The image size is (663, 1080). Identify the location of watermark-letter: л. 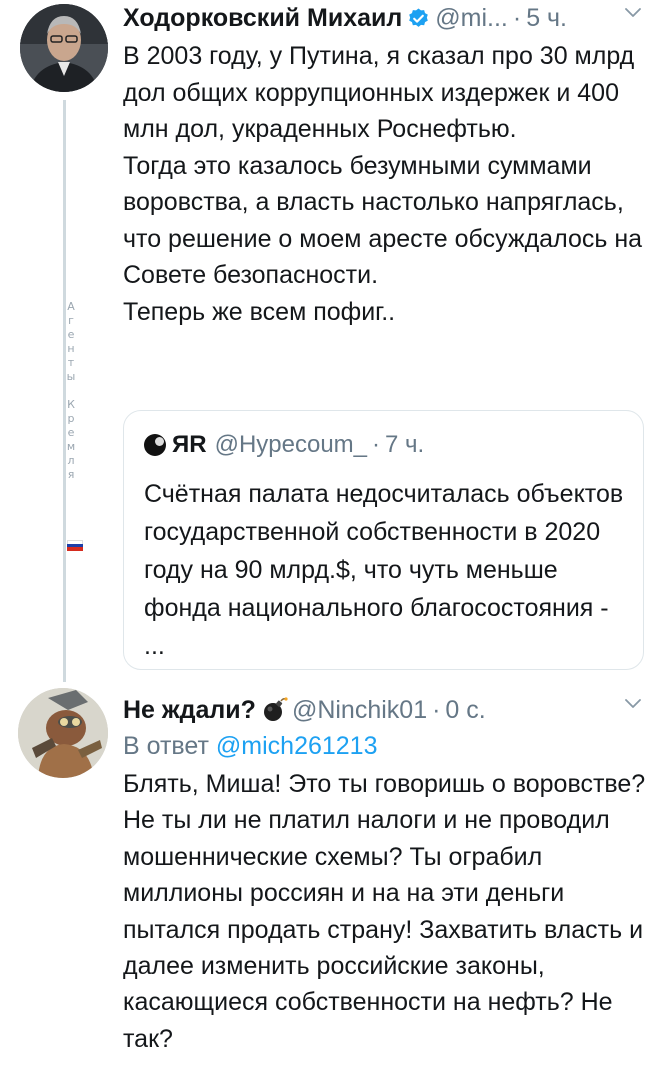
(71, 460).